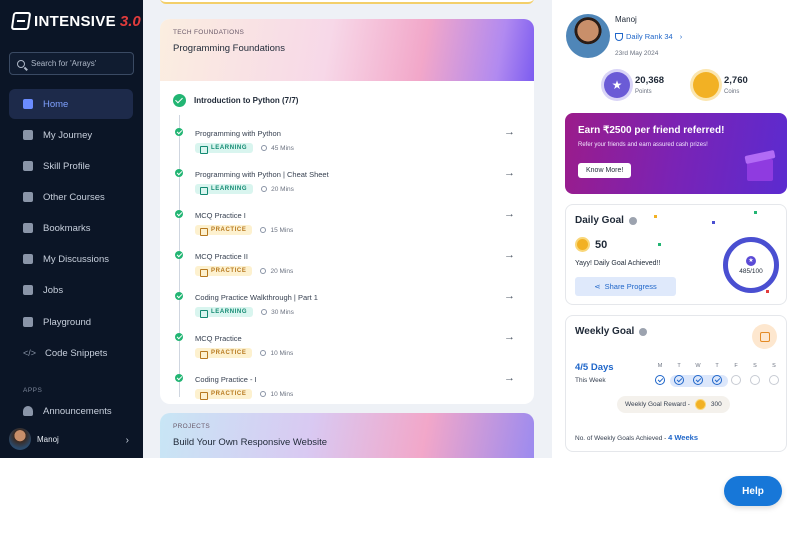 The height and width of the screenshot is (533, 800). What do you see at coordinates (71, 290) in the screenshot?
I see `sidebar-item-jobs: Jobs` at bounding box center [71, 290].